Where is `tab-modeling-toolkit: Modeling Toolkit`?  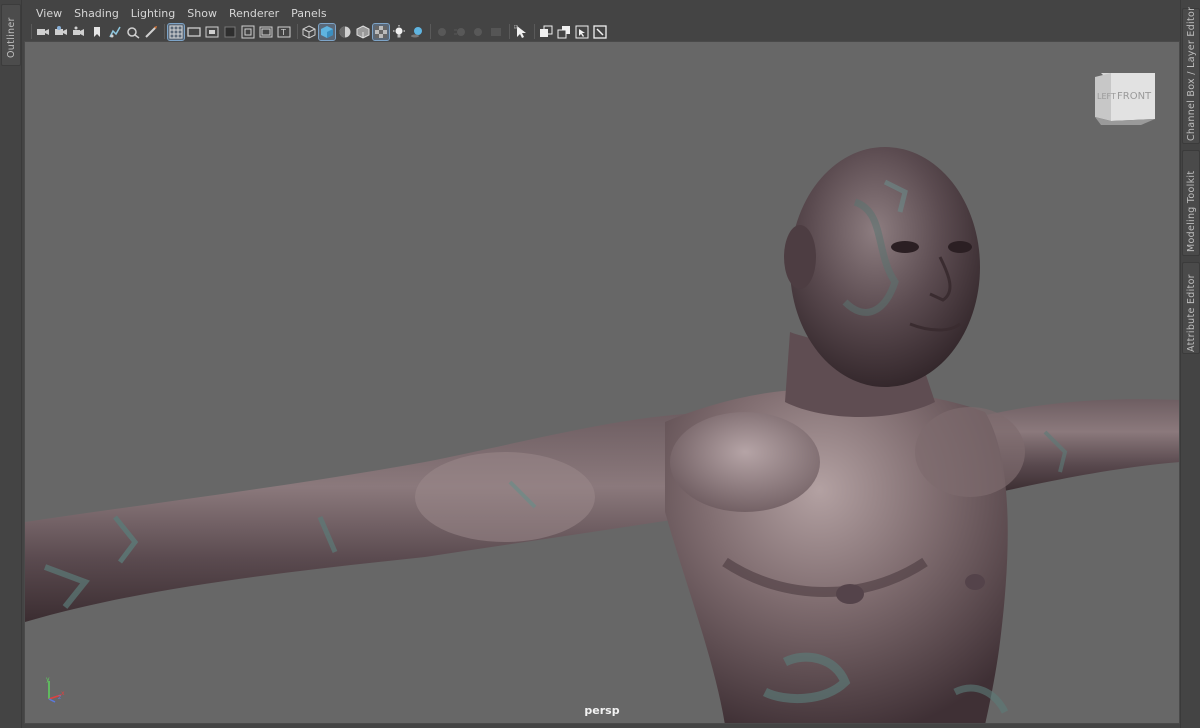
tab-modeling-toolkit: Modeling Toolkit is located at coordinates (1191, 203).